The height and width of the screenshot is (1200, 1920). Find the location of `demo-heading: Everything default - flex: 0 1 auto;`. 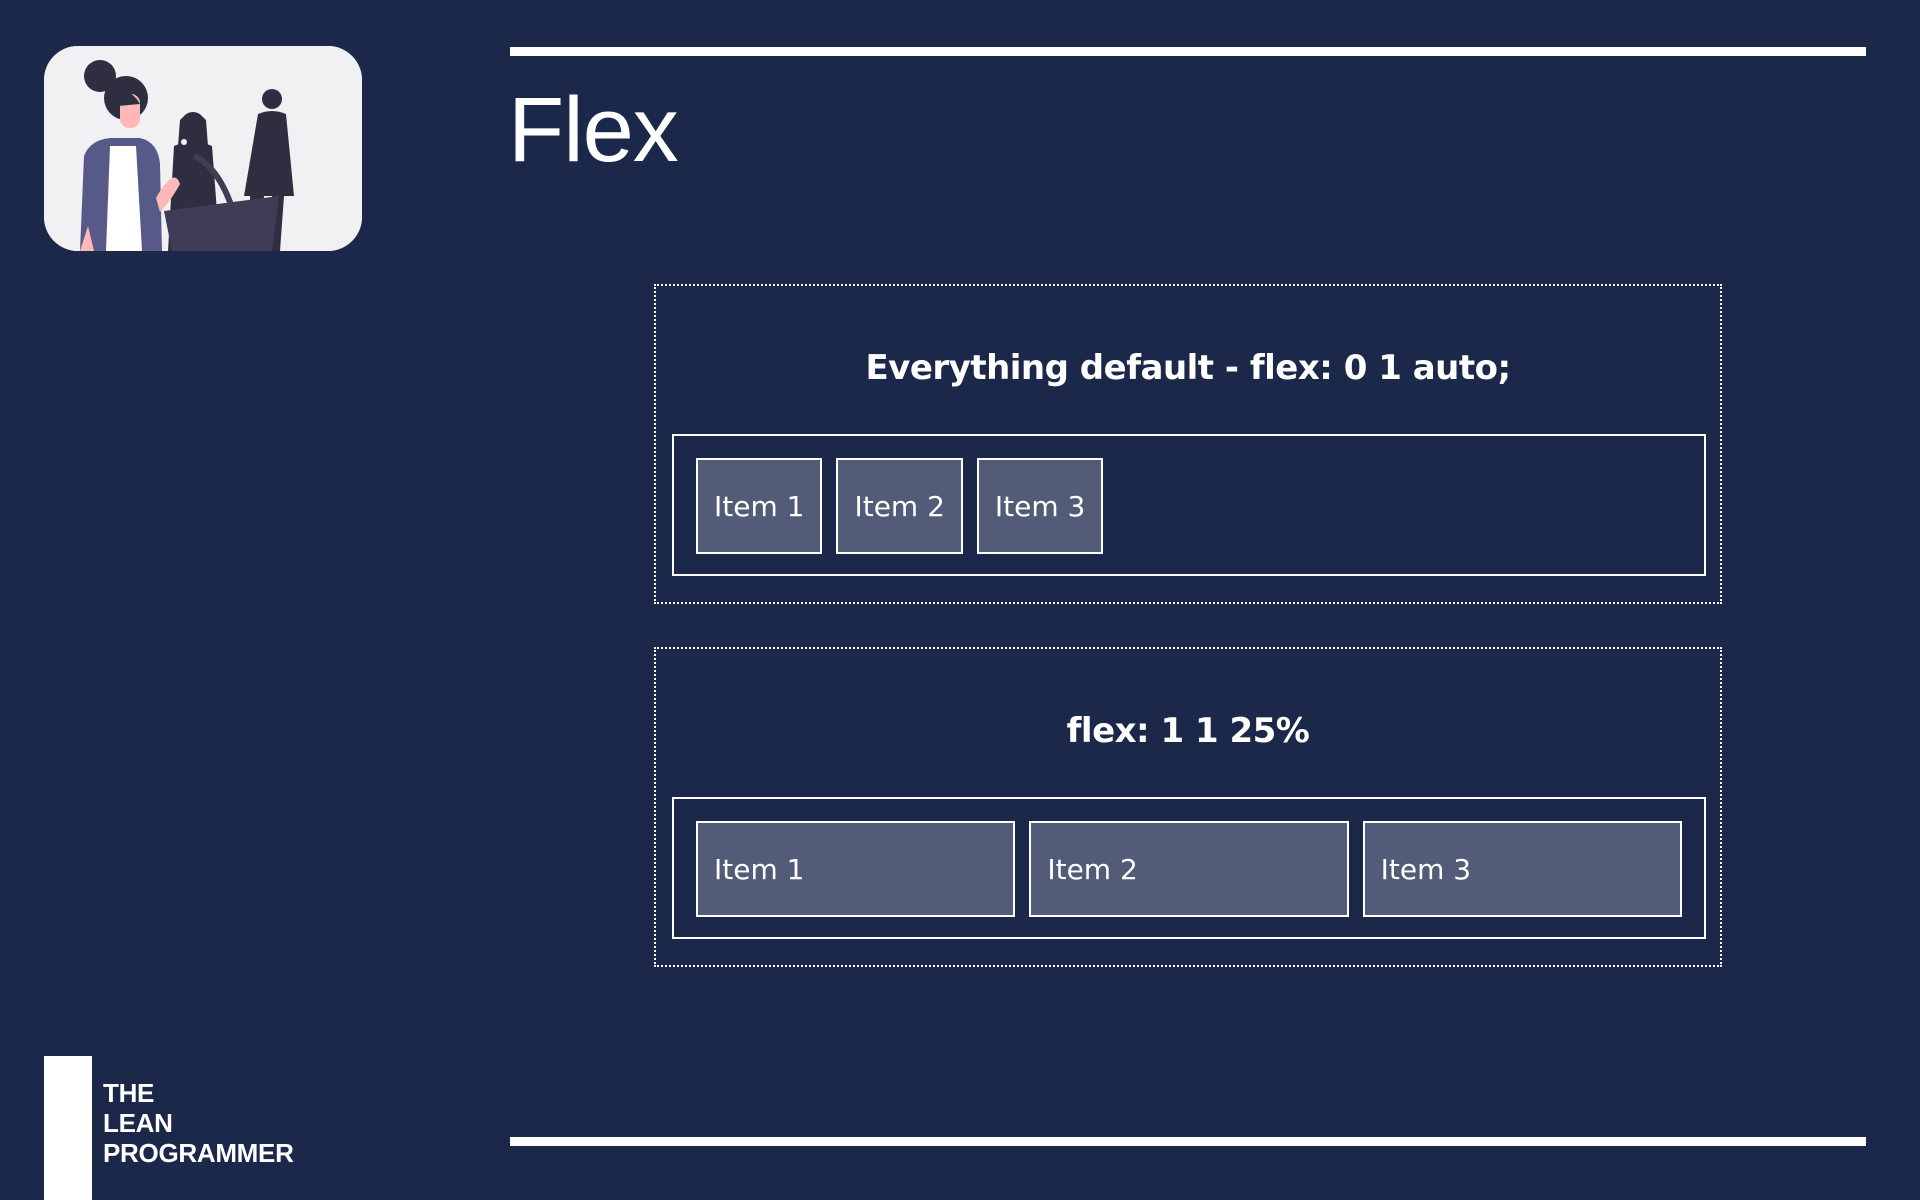

demo-heading: Everything default - flex: 0 1 auto; is located at coordinates (1188, 368).